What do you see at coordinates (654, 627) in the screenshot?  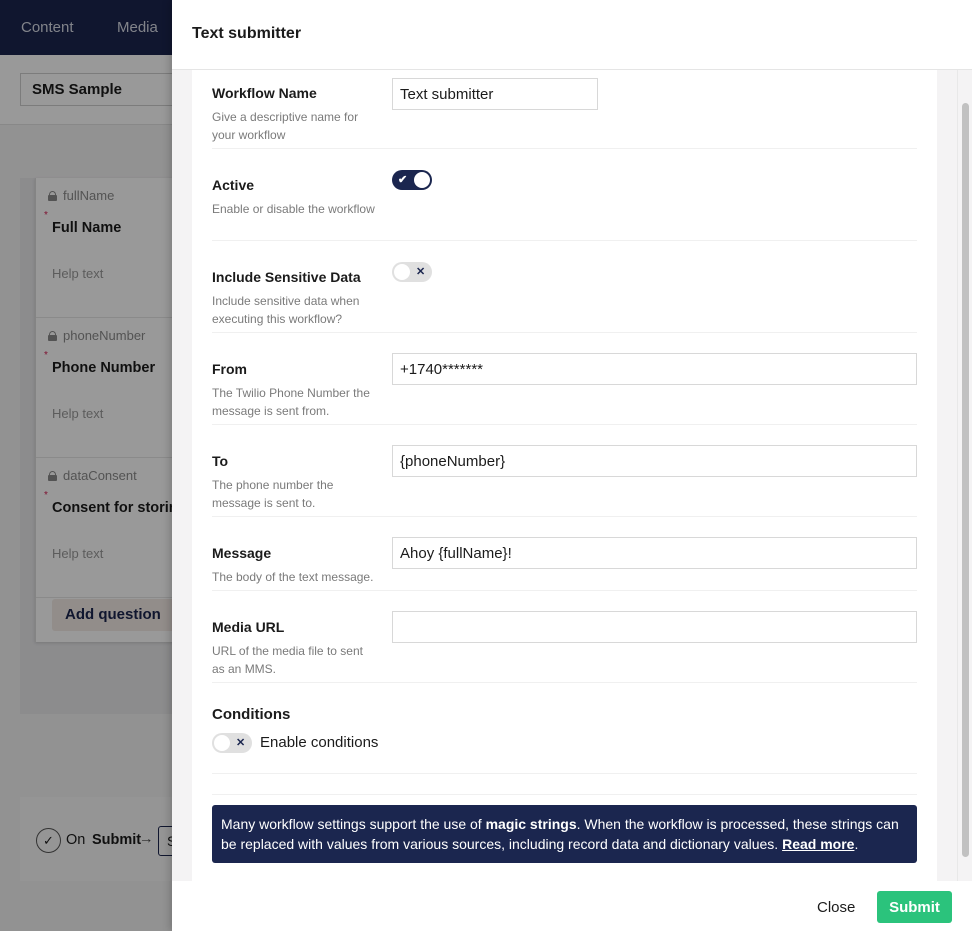 I see `media-url-input` at bounding box center [654, 627].